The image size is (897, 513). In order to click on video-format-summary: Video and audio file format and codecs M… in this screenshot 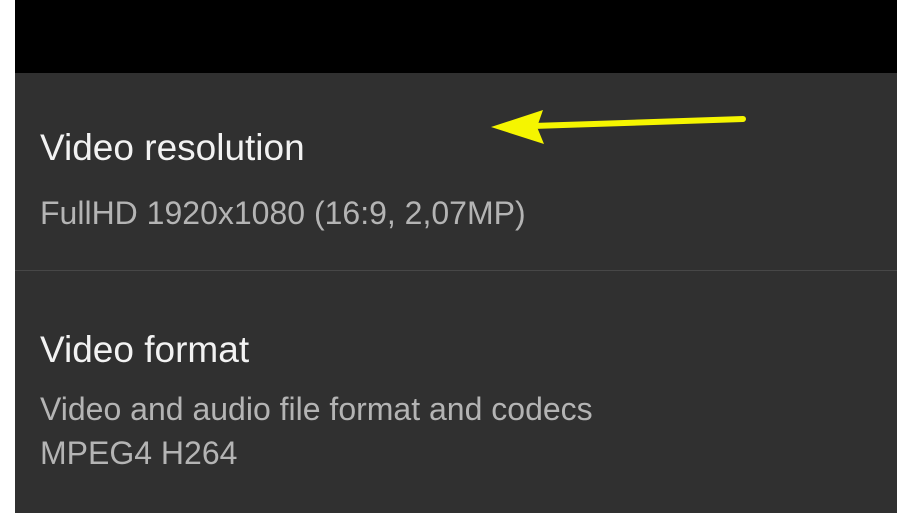, I will do `click(316, 431)`.